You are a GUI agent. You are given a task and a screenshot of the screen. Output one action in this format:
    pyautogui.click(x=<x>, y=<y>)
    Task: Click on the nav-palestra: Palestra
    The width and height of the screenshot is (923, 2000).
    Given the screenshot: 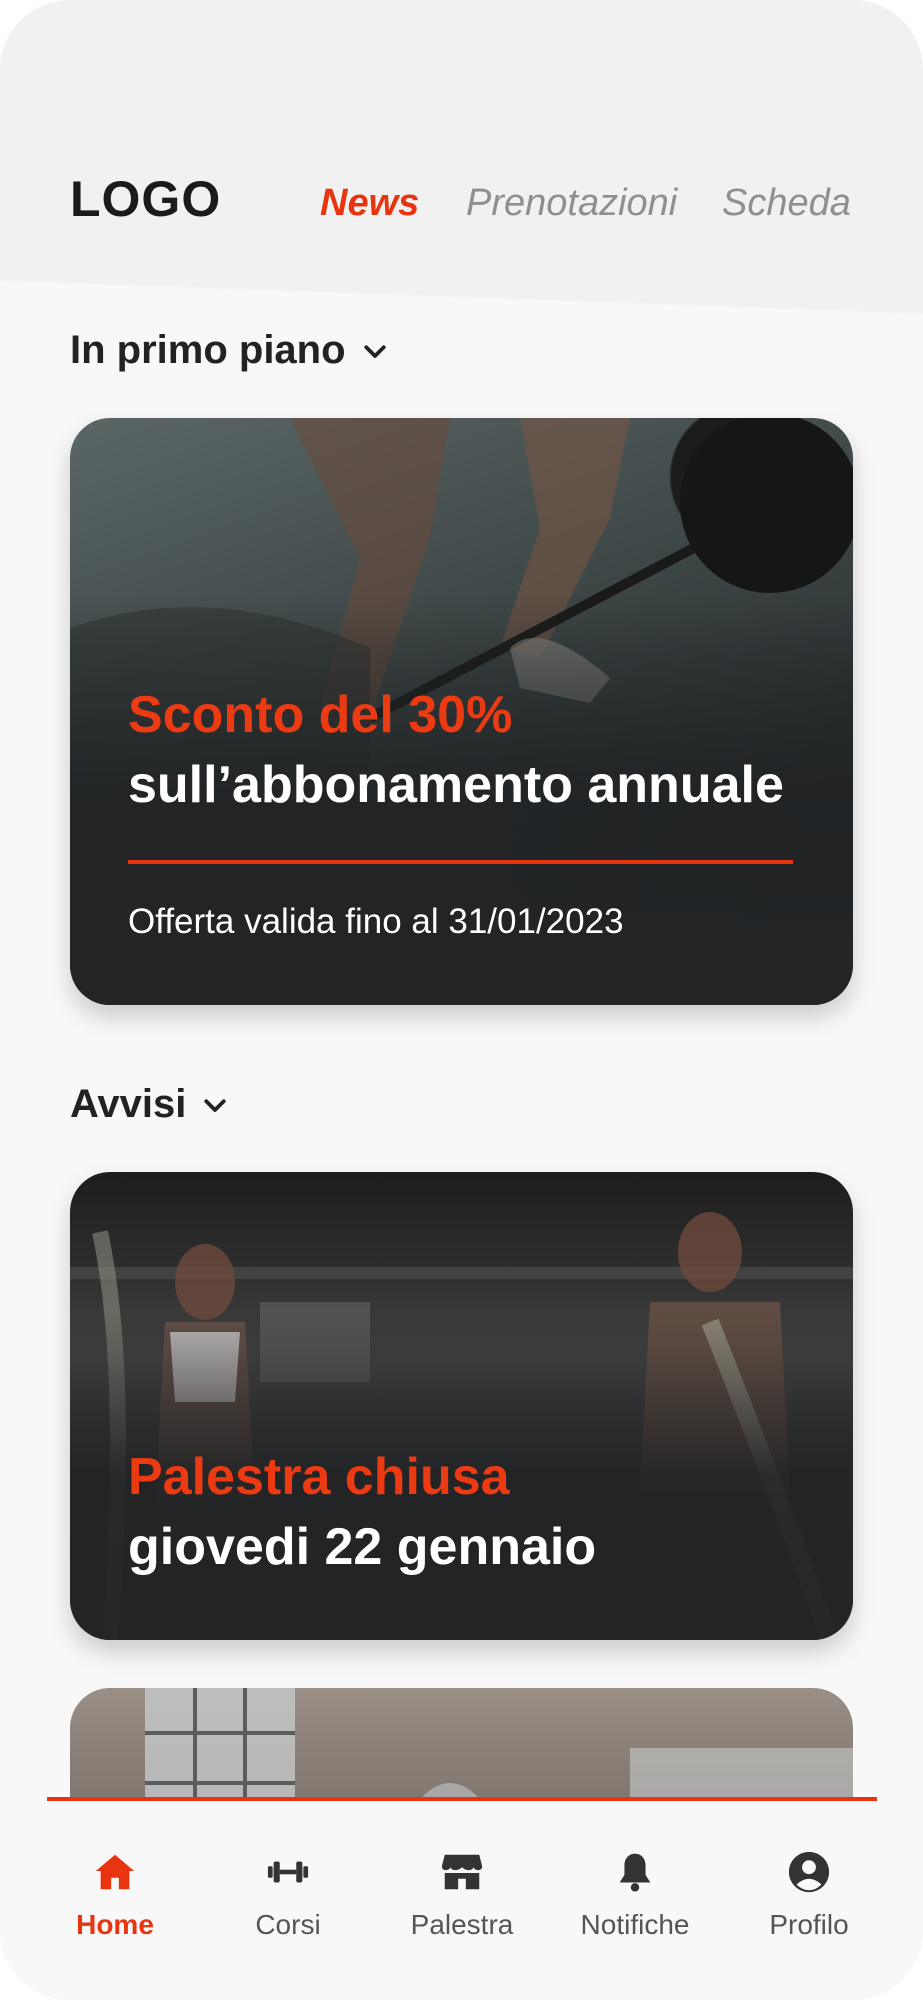 What is the action you would take?
    pyautogui.click(x=462, y=1895)
    